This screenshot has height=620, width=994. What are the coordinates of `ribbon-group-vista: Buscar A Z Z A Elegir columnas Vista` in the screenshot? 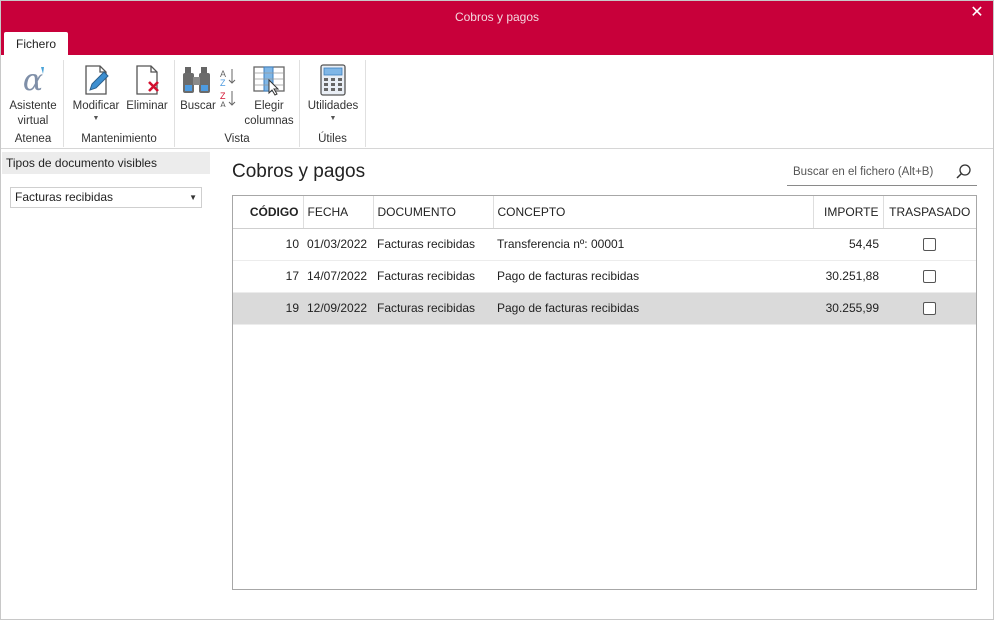 It's located at (237, 103).